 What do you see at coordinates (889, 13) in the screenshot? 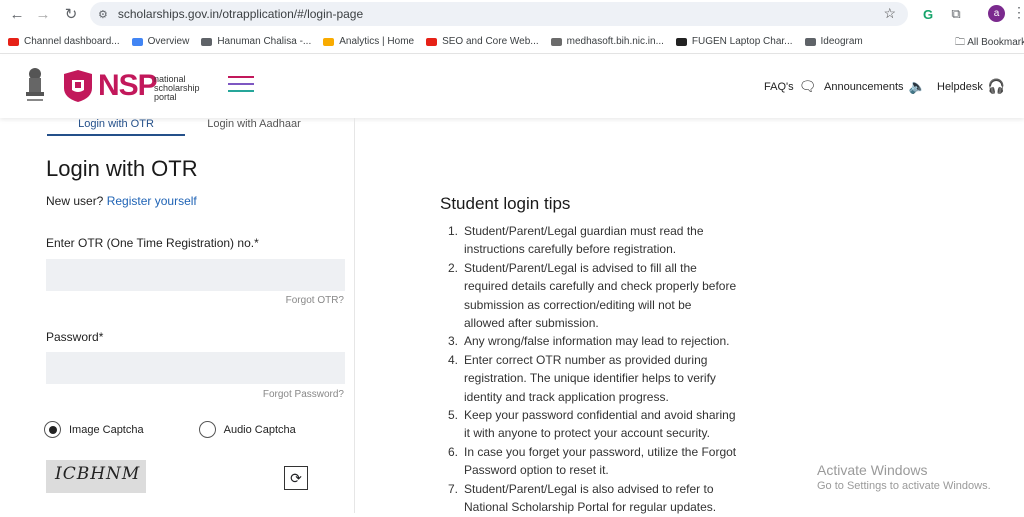
I see `bookmark-star-icon: ☆` at bounding box center [889, 13].